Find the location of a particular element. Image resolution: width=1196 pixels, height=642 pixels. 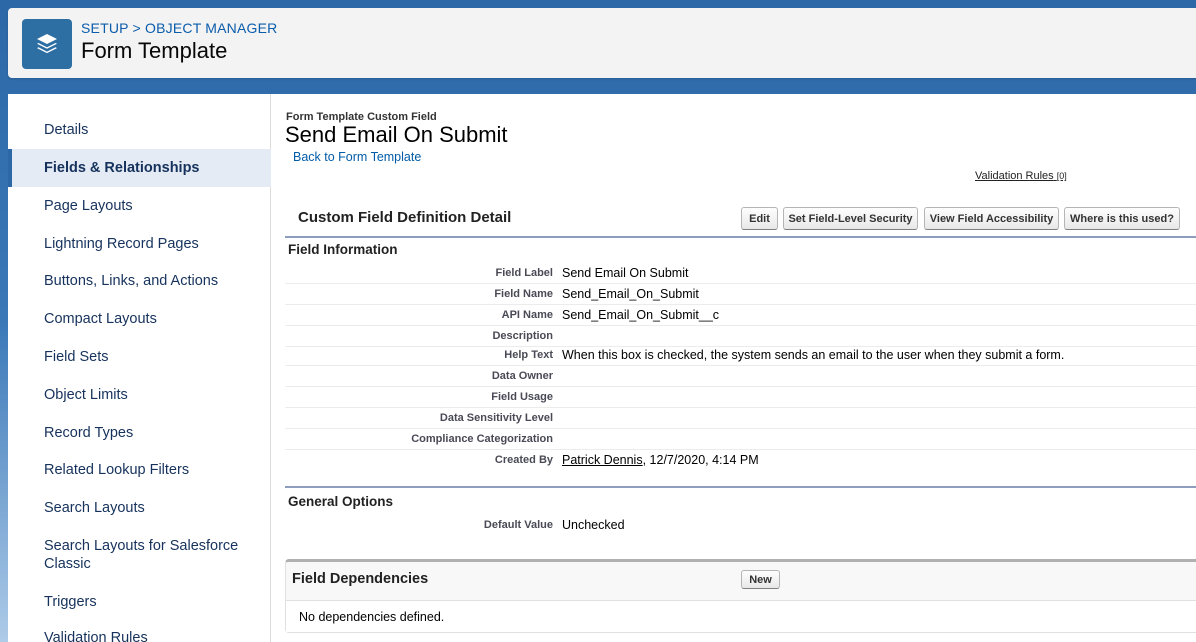

detail-label: Field Usage is located at coordinates (522, 397).